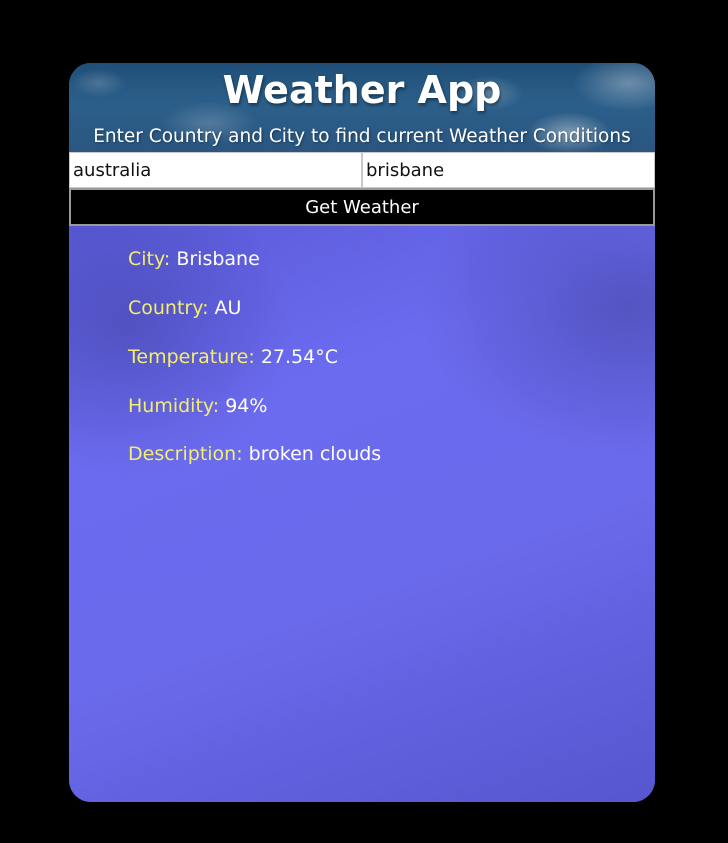 The height and width of the screenshot is (843, 728). I want to click on app-title: Weather App, so click(362, 90).